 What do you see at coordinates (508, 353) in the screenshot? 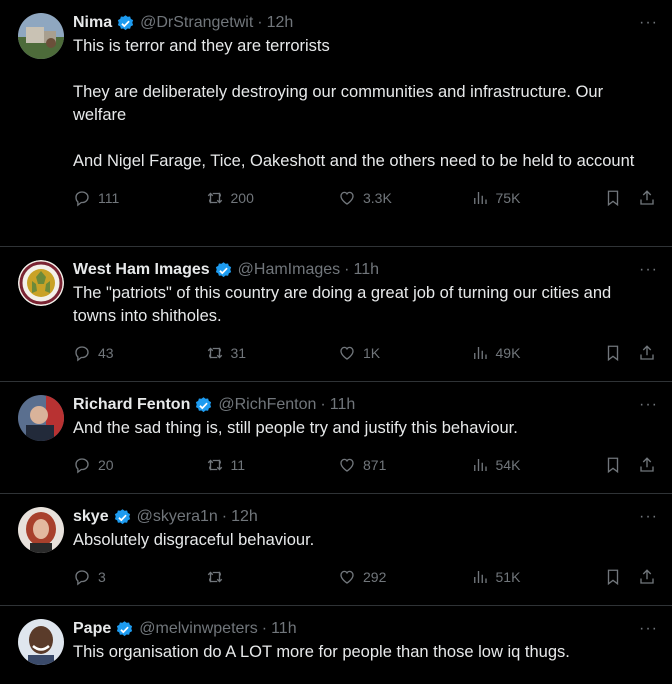
I see `views-count: 49K` at bounding box center [508, 353].